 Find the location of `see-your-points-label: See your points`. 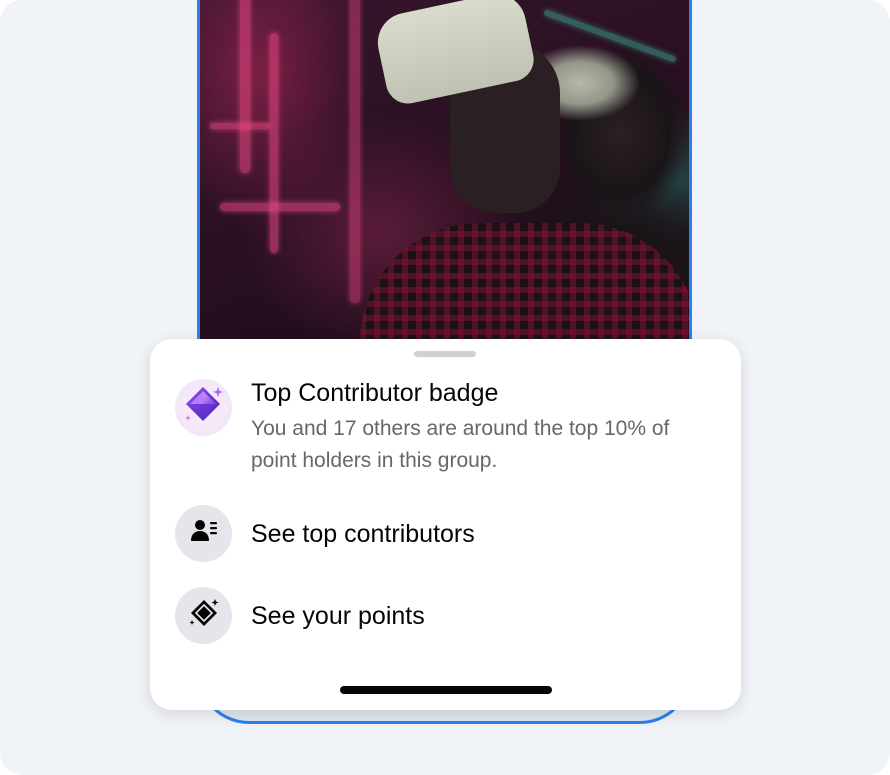

see-your-points-label: See your points is located at coordinates (338, 615).